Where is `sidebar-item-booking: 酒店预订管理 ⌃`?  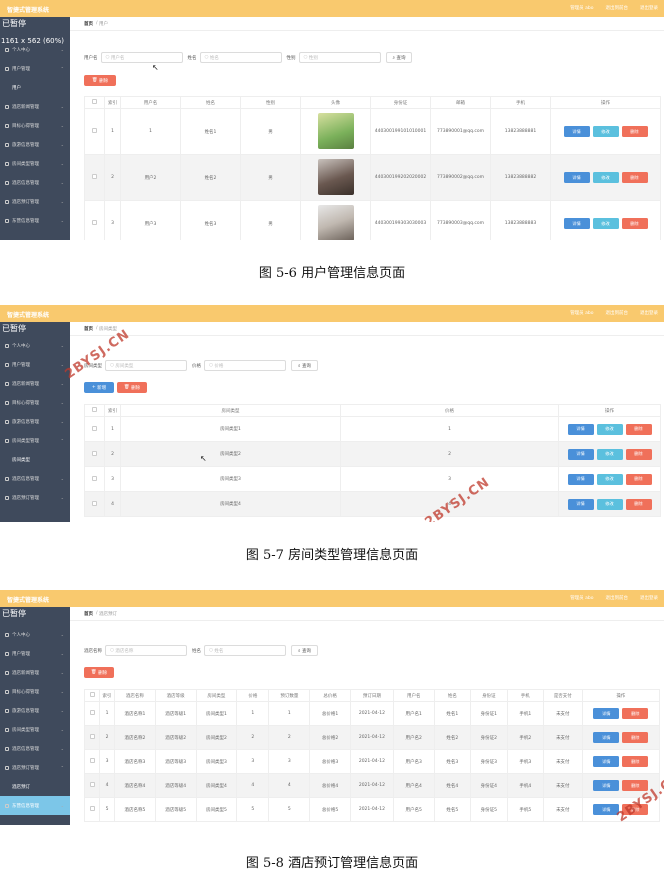 sidebar-item-booking: 酒店预订管理 ⌃ is located at coordinates (35, 767).